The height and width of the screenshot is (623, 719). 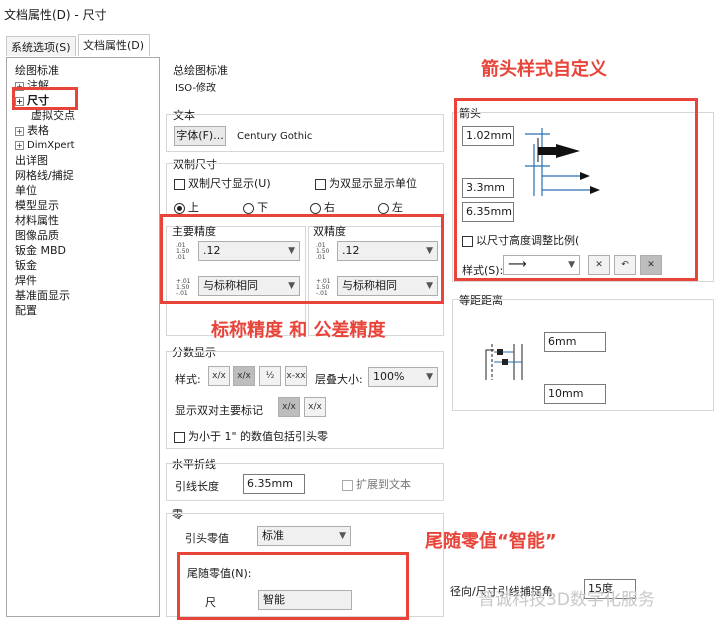 I want to click on tree-item-sheet-metal-mbd: 钣金 MBD, so click(x=40, y=251).